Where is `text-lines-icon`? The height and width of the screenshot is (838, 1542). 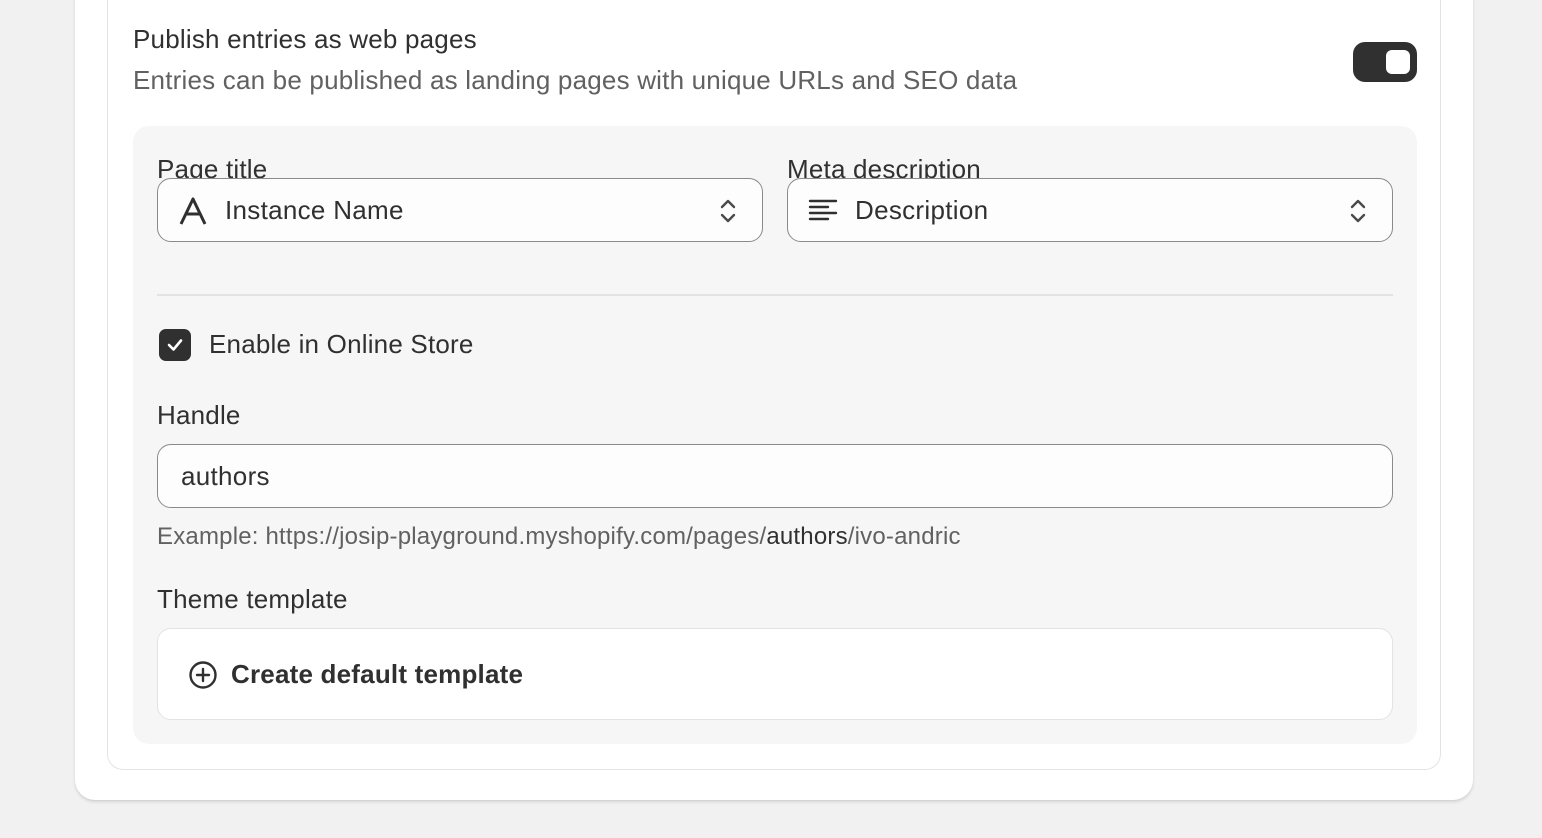
text-lines-icon is located at coordinates (823, 210).